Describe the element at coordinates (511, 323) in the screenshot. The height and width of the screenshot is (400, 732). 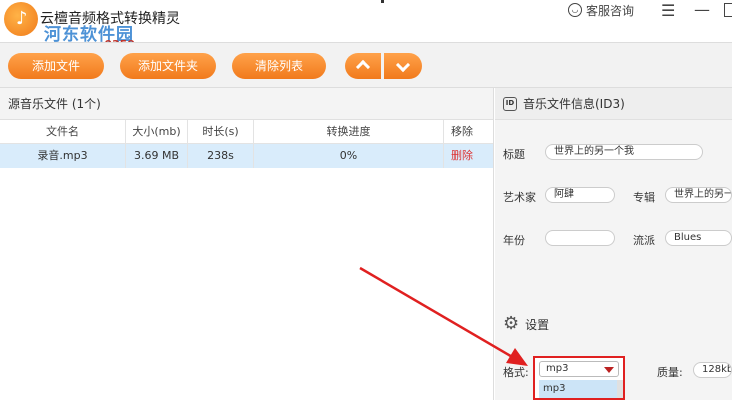
I see `gear-icon: ⚙` at that location.